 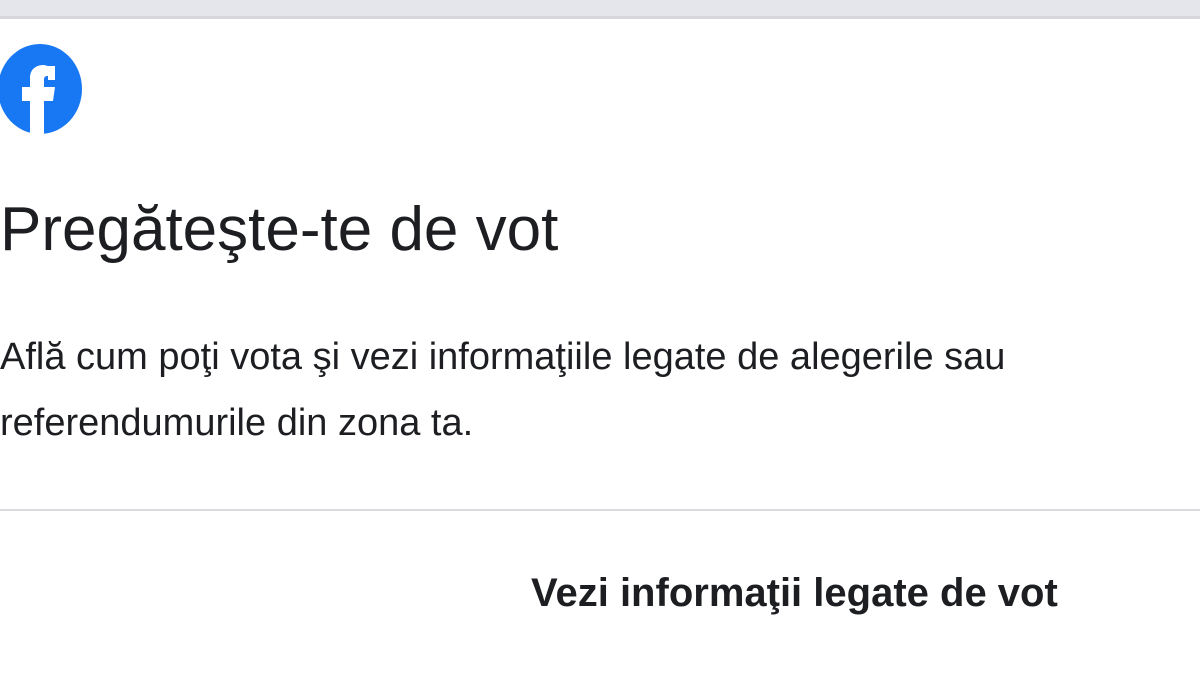 What do you see at coordinates (42, 89) in the screenshot?
I see `facebook-logo-icon` at bounding box center [42, 89].